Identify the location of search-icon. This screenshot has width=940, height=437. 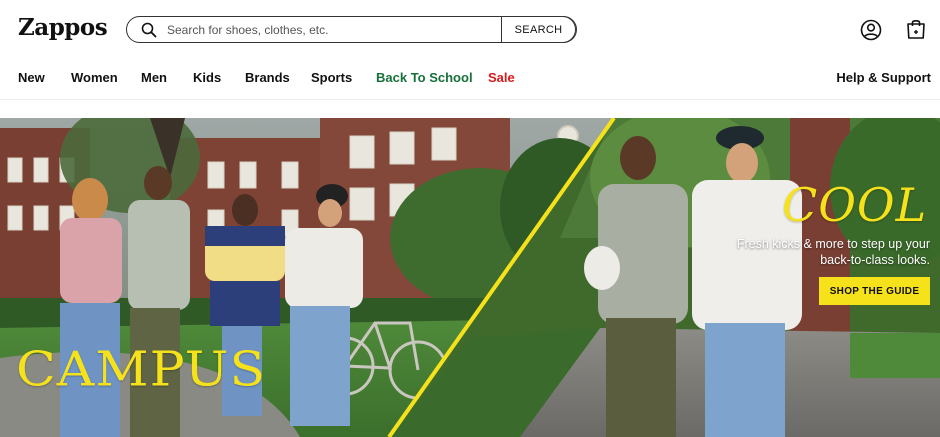
(149, 30).